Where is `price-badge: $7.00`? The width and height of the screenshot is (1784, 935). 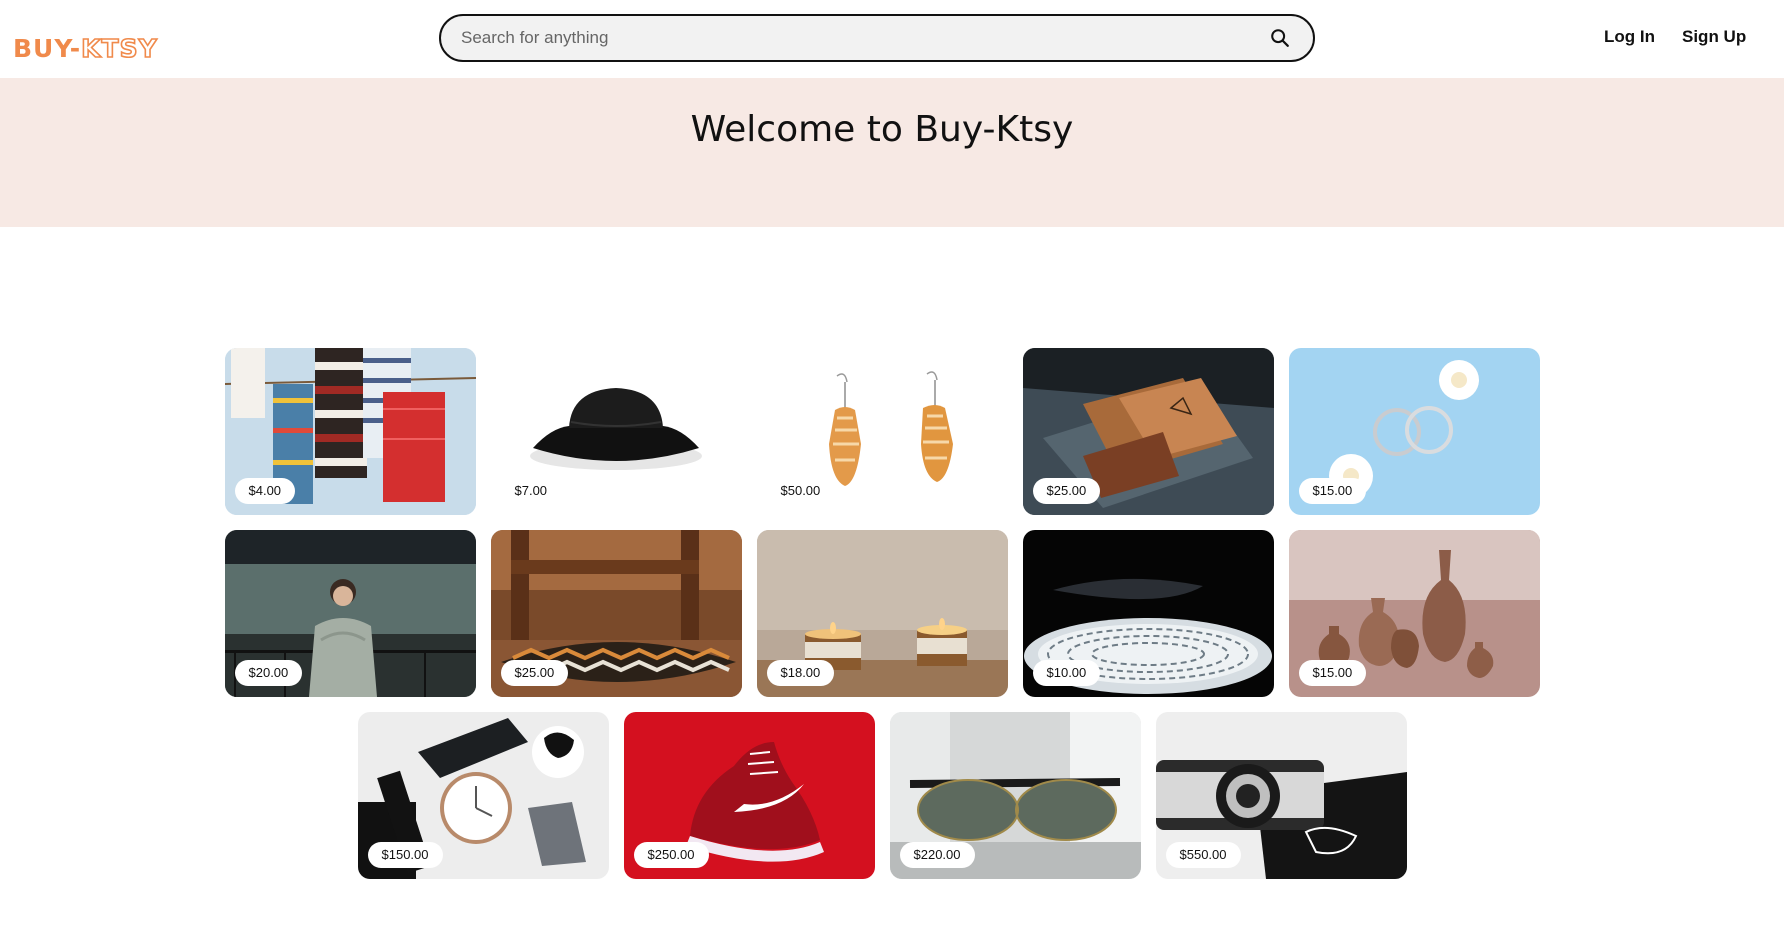 price-badge: $7.00 is located at coordinates (531, 491).